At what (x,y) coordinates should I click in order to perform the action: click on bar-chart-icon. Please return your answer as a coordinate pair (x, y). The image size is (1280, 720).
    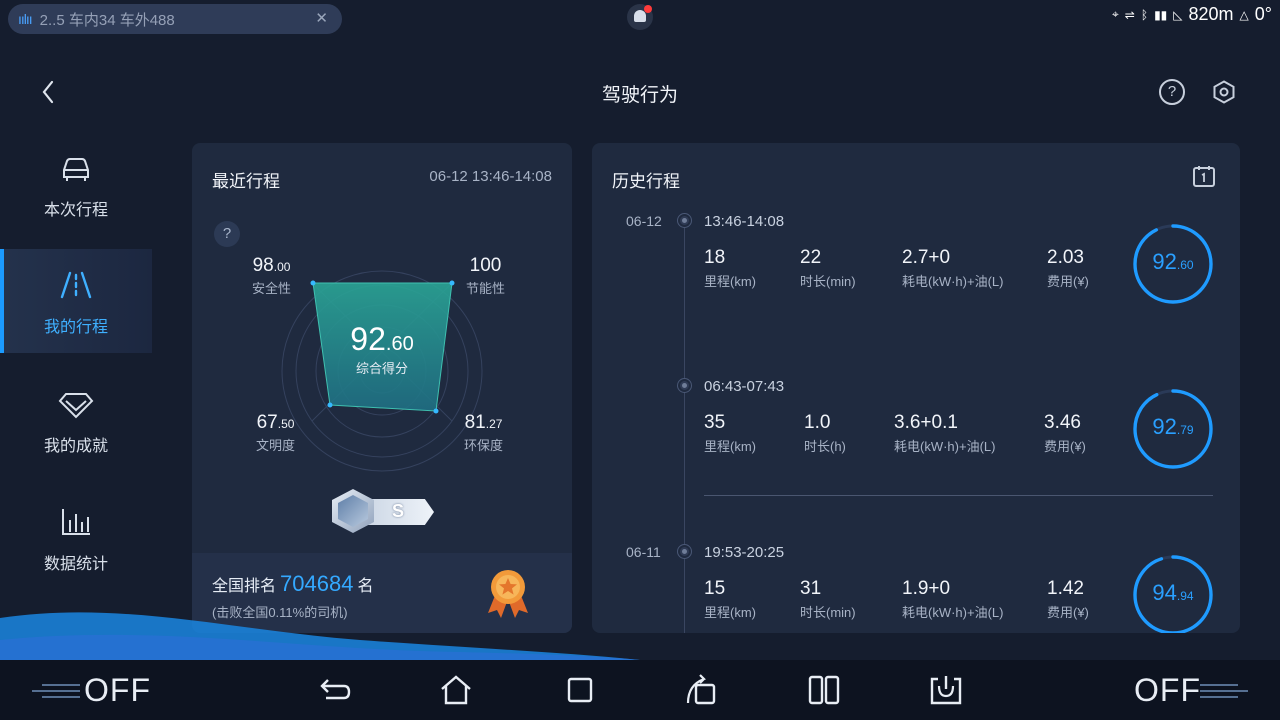
    Looking at the image, I should click on (76, 522).